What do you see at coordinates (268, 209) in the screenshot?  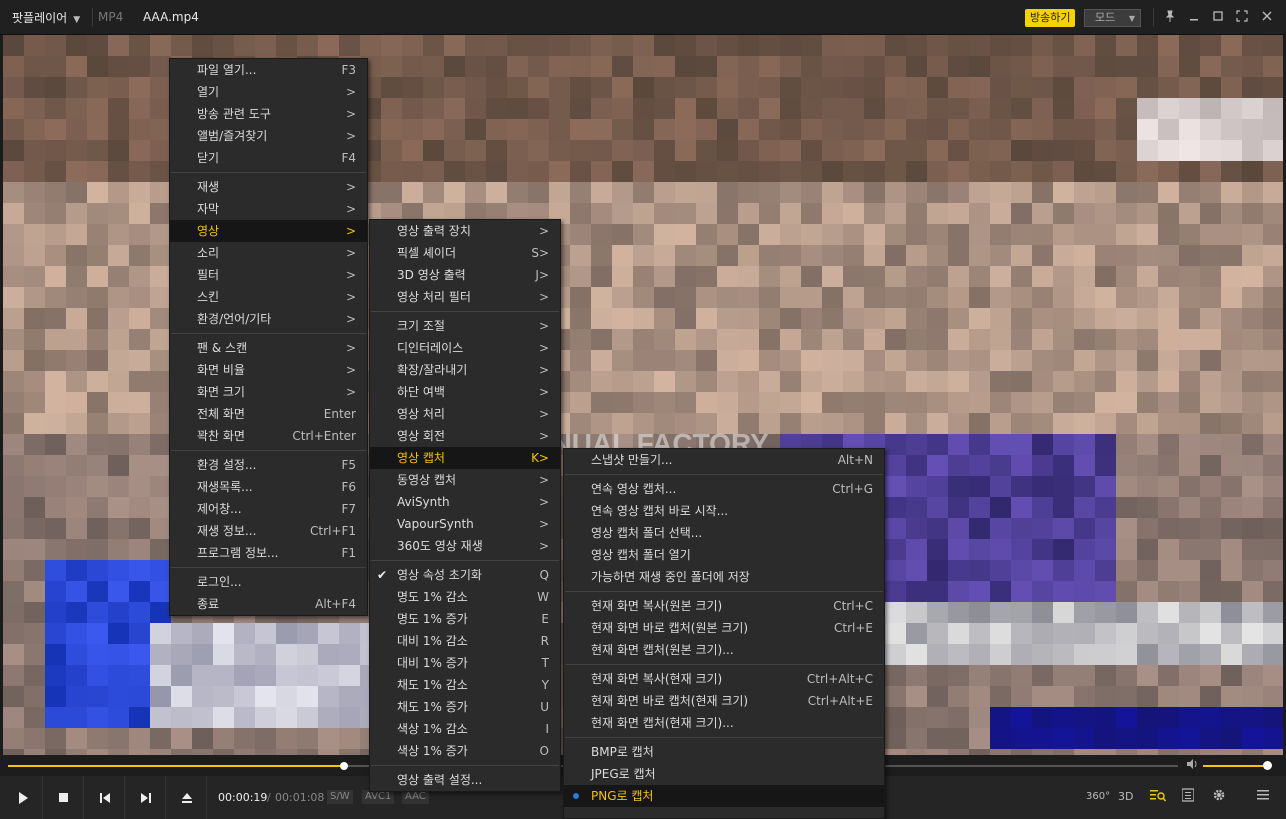 I see `main-menu-item: 자막 >` at bounding box center [268, 209].